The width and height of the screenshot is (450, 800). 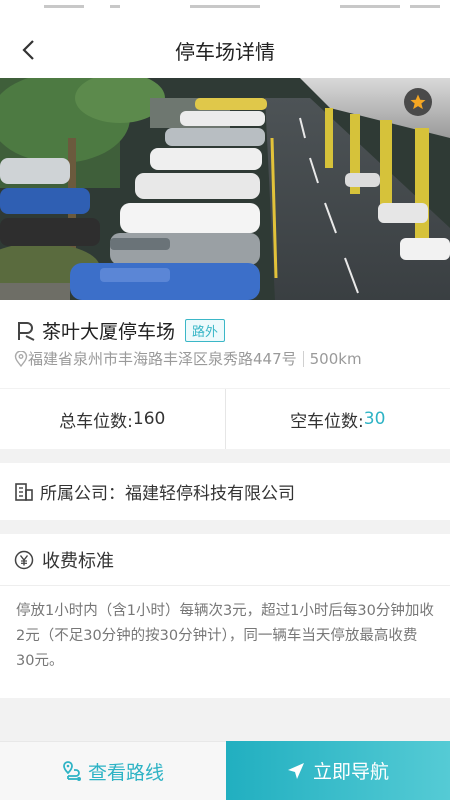 What do you see at coordinates (350, 772) in the screenshot?
I see `navigate-label: 立即导航` at bounding box center [350, 772].